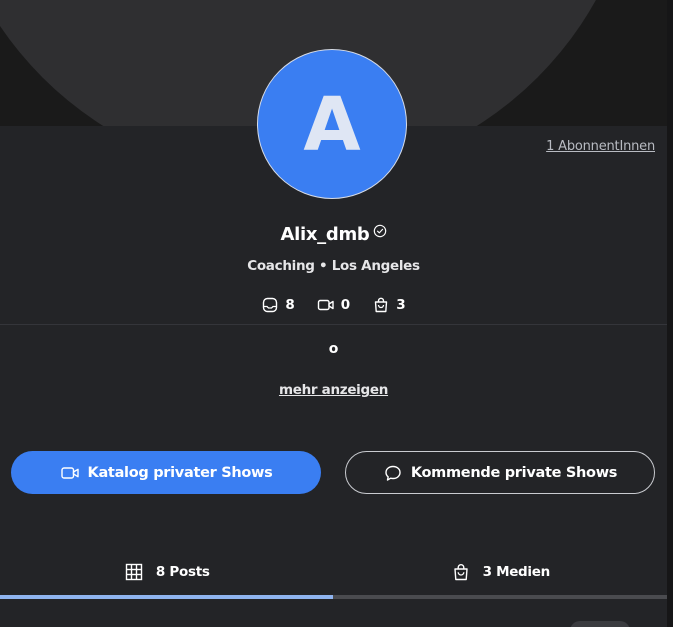 The width and height of the screenshot is (673, 627). I want to click on stat-videos: 0, so click(333, 305).